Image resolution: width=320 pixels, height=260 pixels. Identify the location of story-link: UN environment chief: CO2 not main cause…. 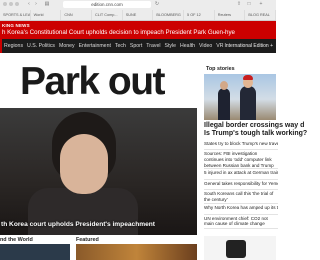
(241, 222).